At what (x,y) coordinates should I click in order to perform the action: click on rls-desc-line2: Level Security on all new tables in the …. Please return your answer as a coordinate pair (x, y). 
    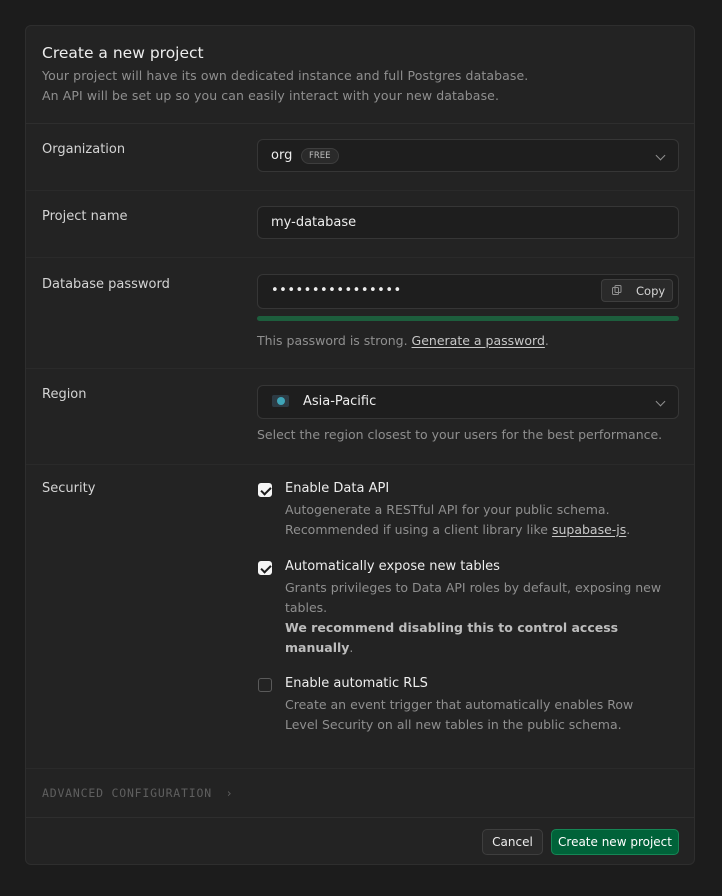
    Looking at the image, I should click on (453, 724).